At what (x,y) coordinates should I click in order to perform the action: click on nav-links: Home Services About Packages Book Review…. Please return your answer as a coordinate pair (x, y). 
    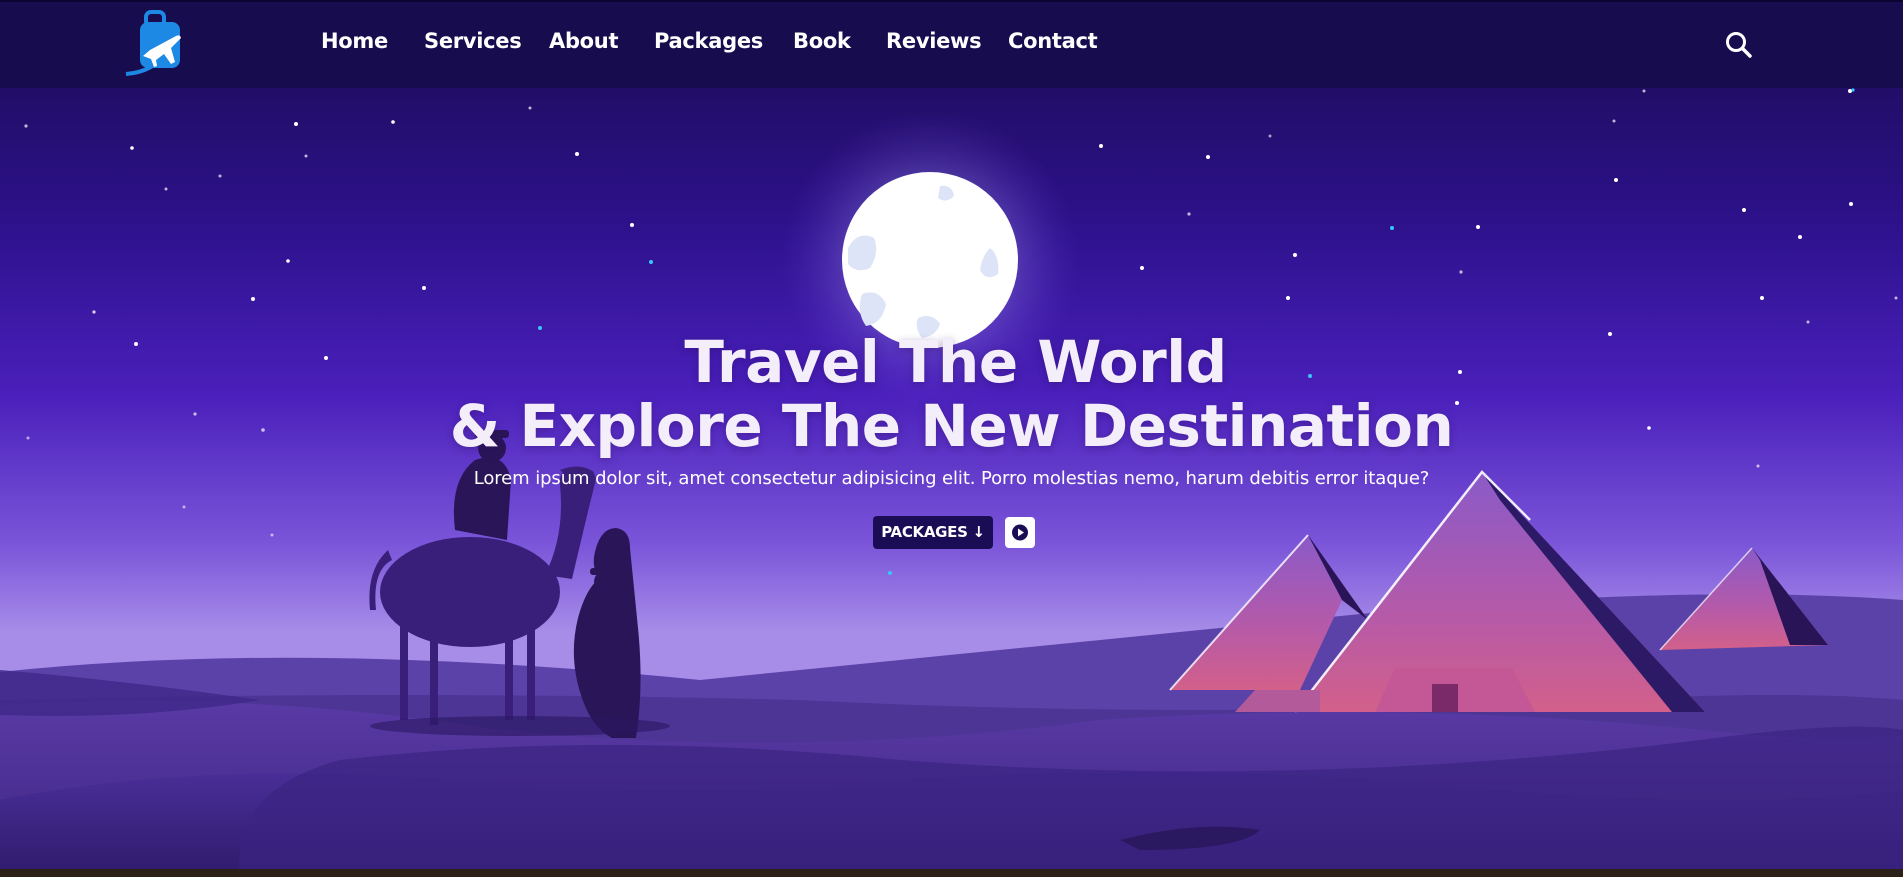
    Looking at the image, I should click on (951, 45).